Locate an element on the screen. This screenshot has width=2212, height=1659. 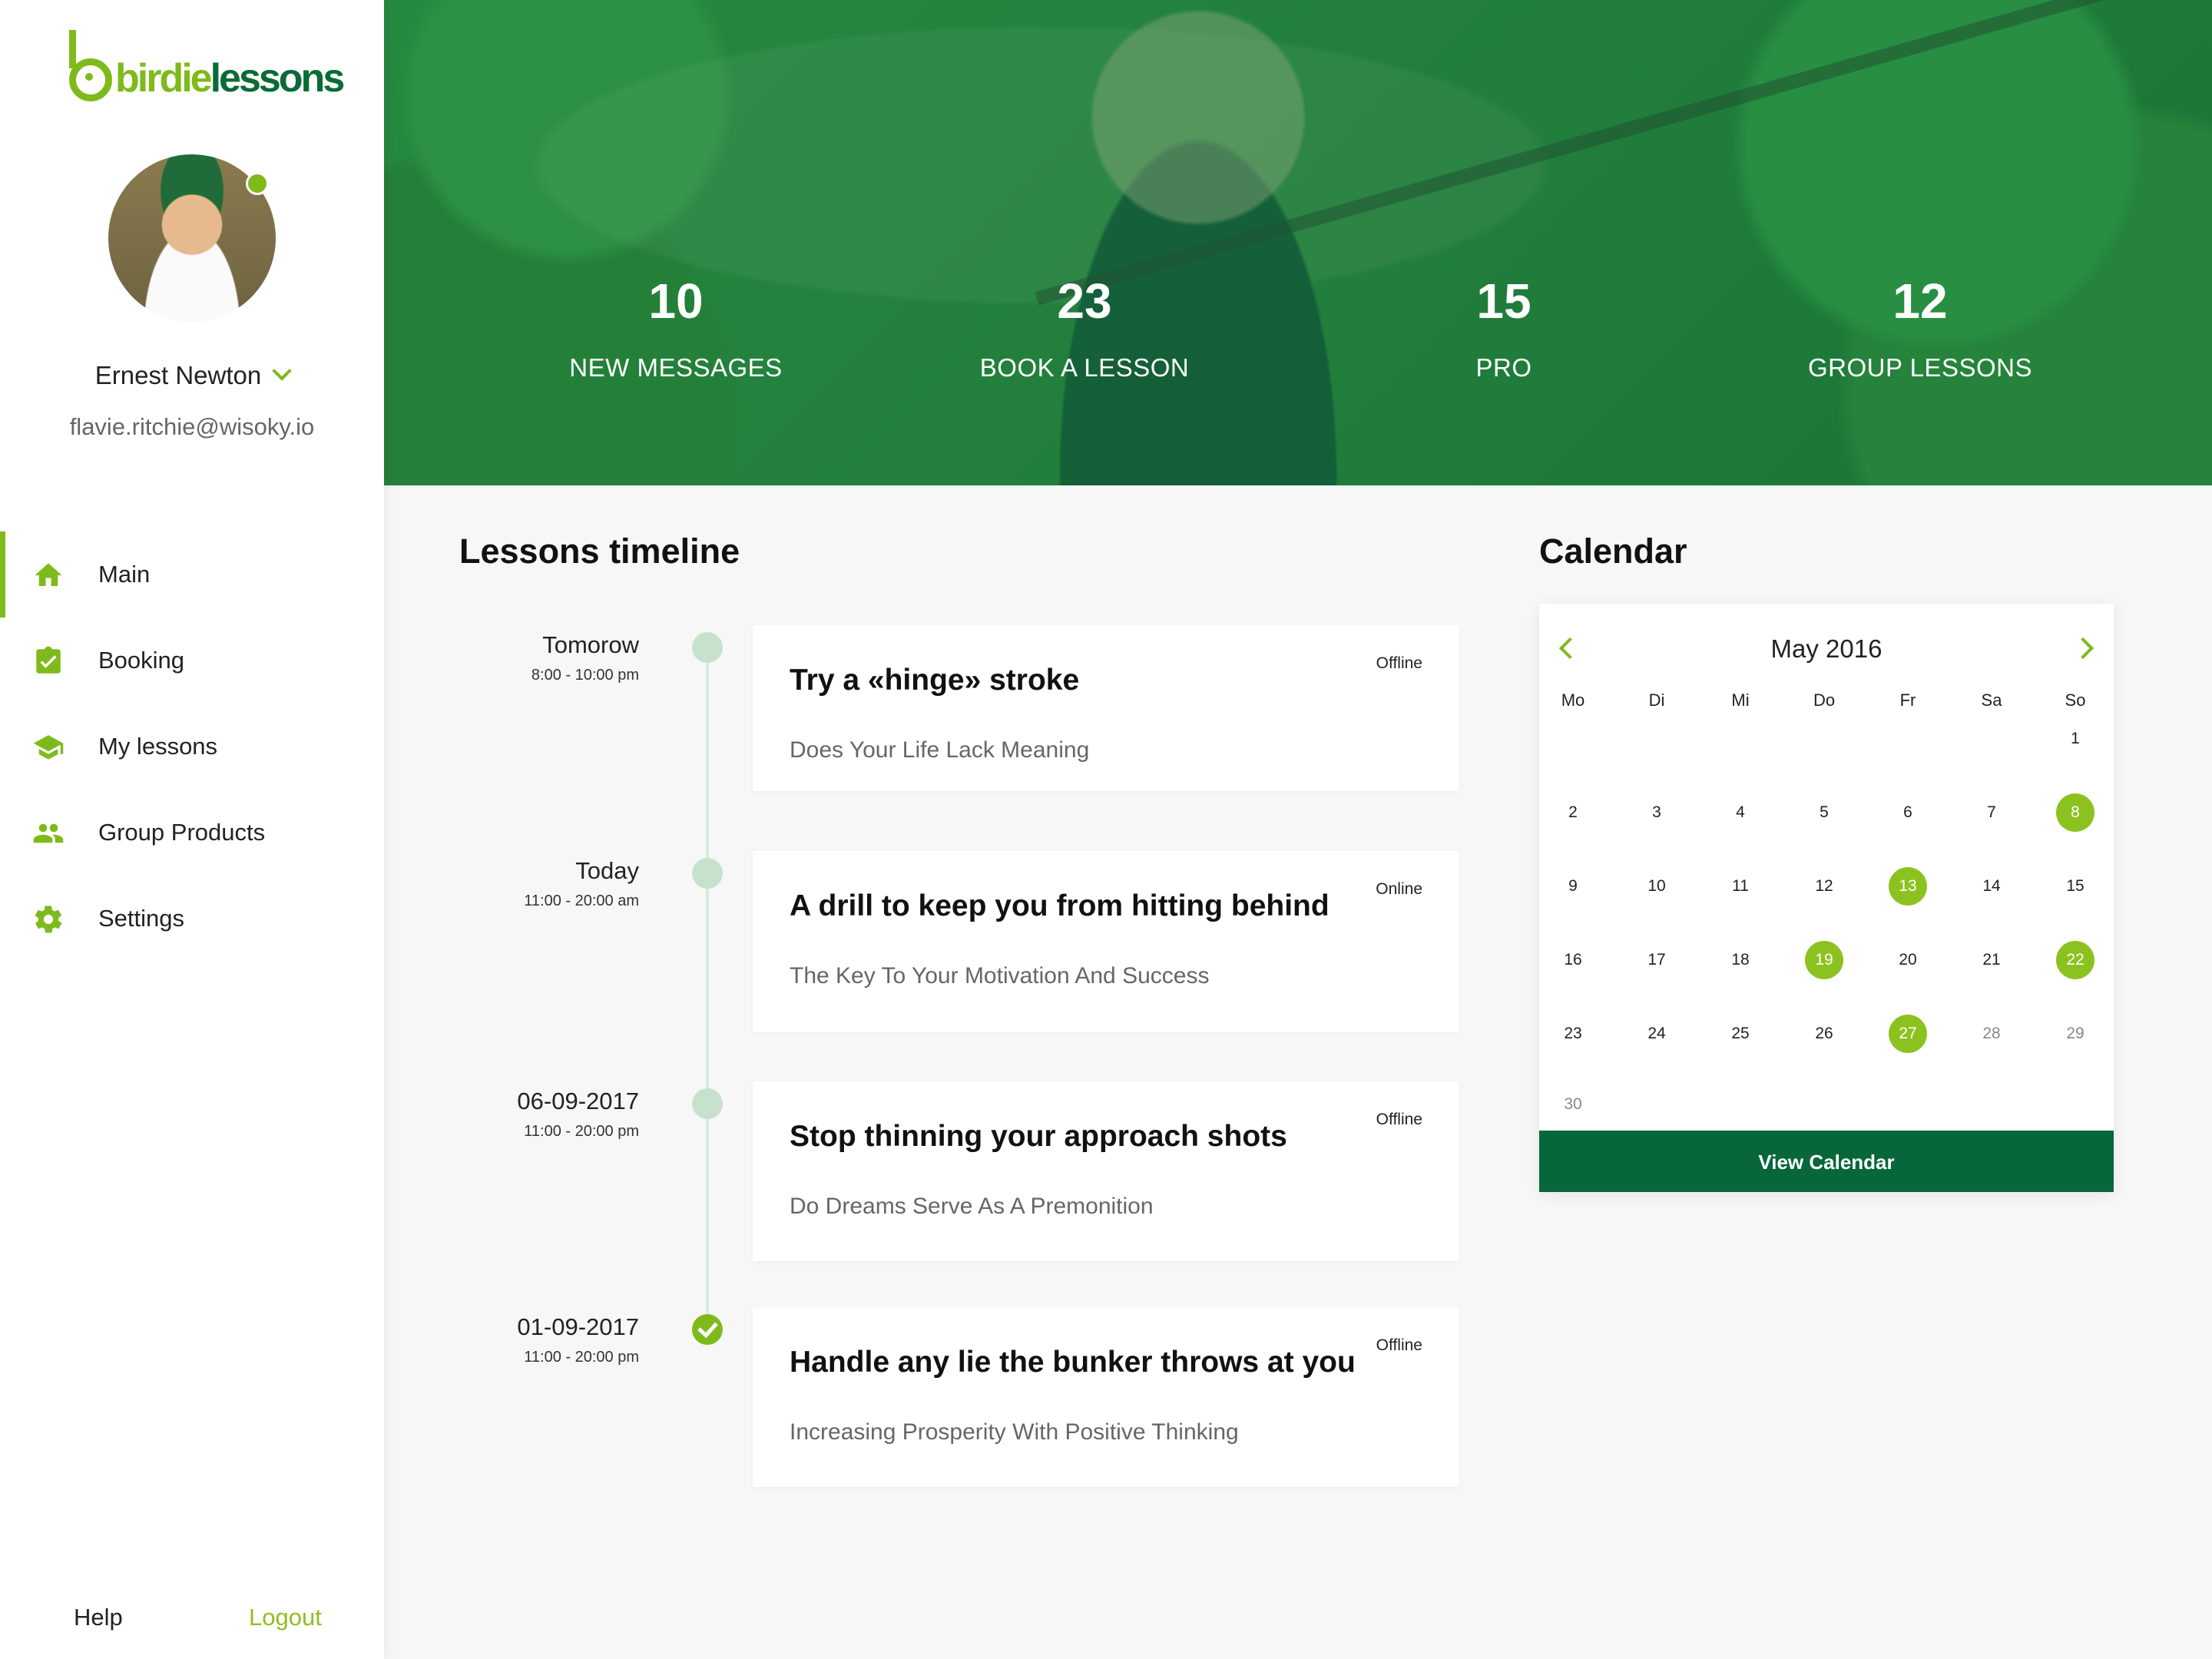
calendar-day: 18 is located at coordinates (1741, 960).